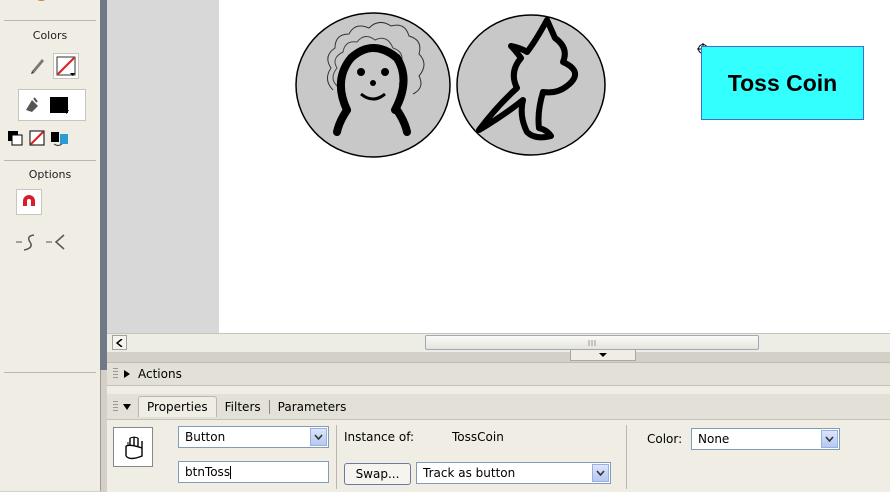 The image size is (890, 492). I want to click on instance-of-value: TossCoin, so click(478, 437).